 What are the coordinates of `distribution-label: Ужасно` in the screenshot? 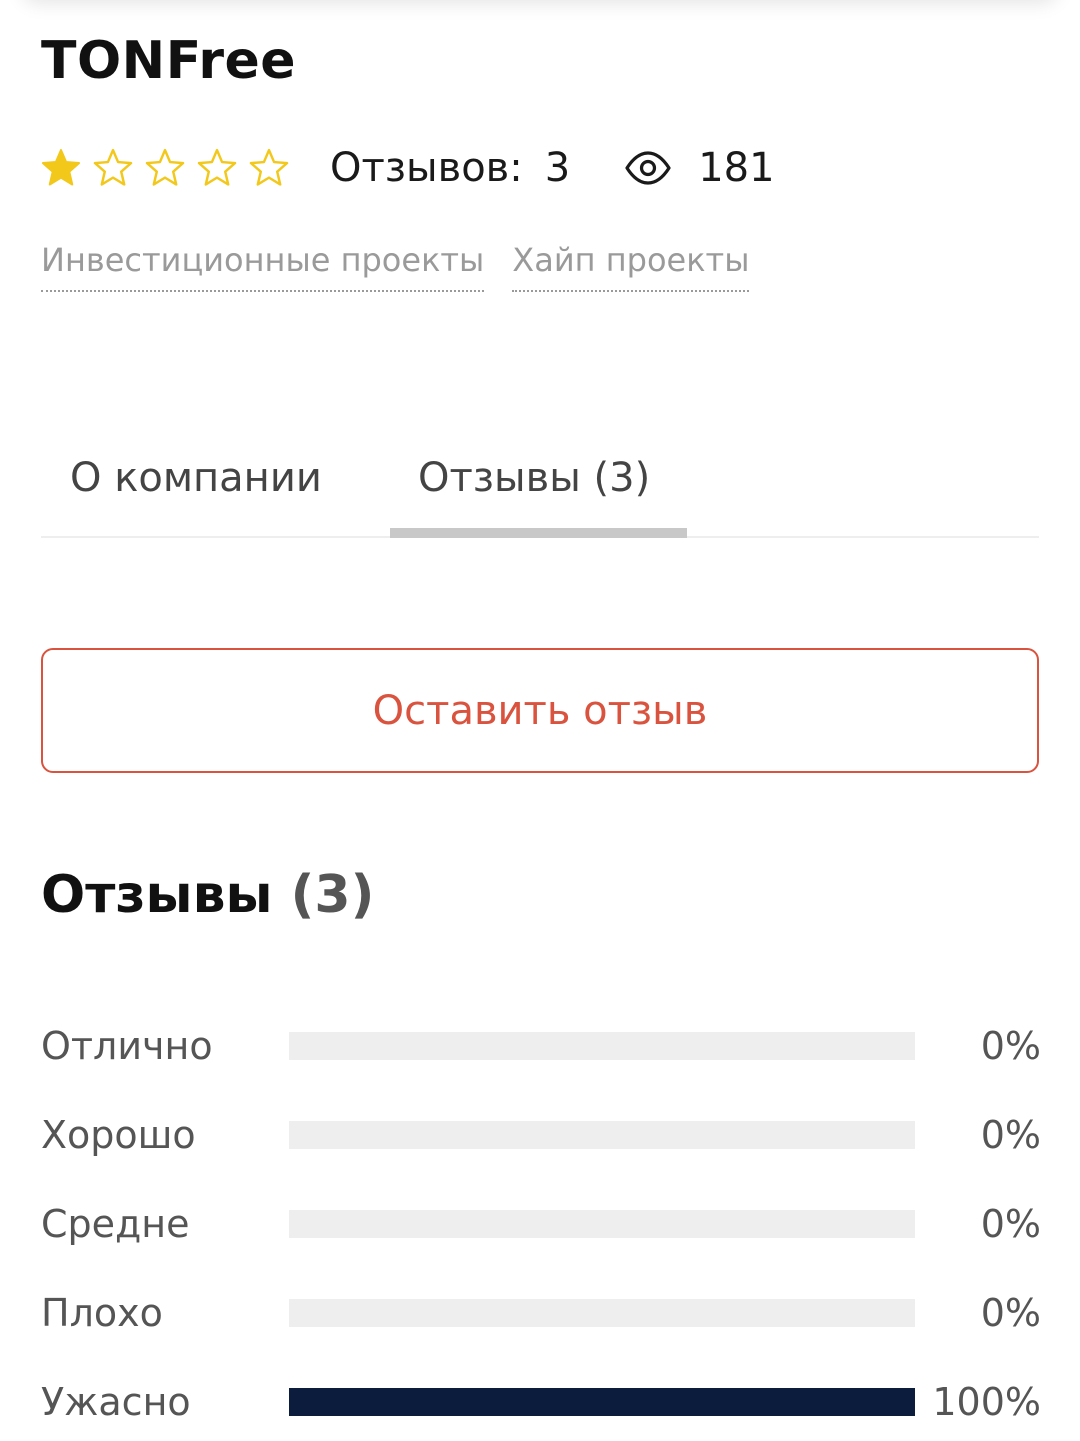 It's located at (116, 1402).